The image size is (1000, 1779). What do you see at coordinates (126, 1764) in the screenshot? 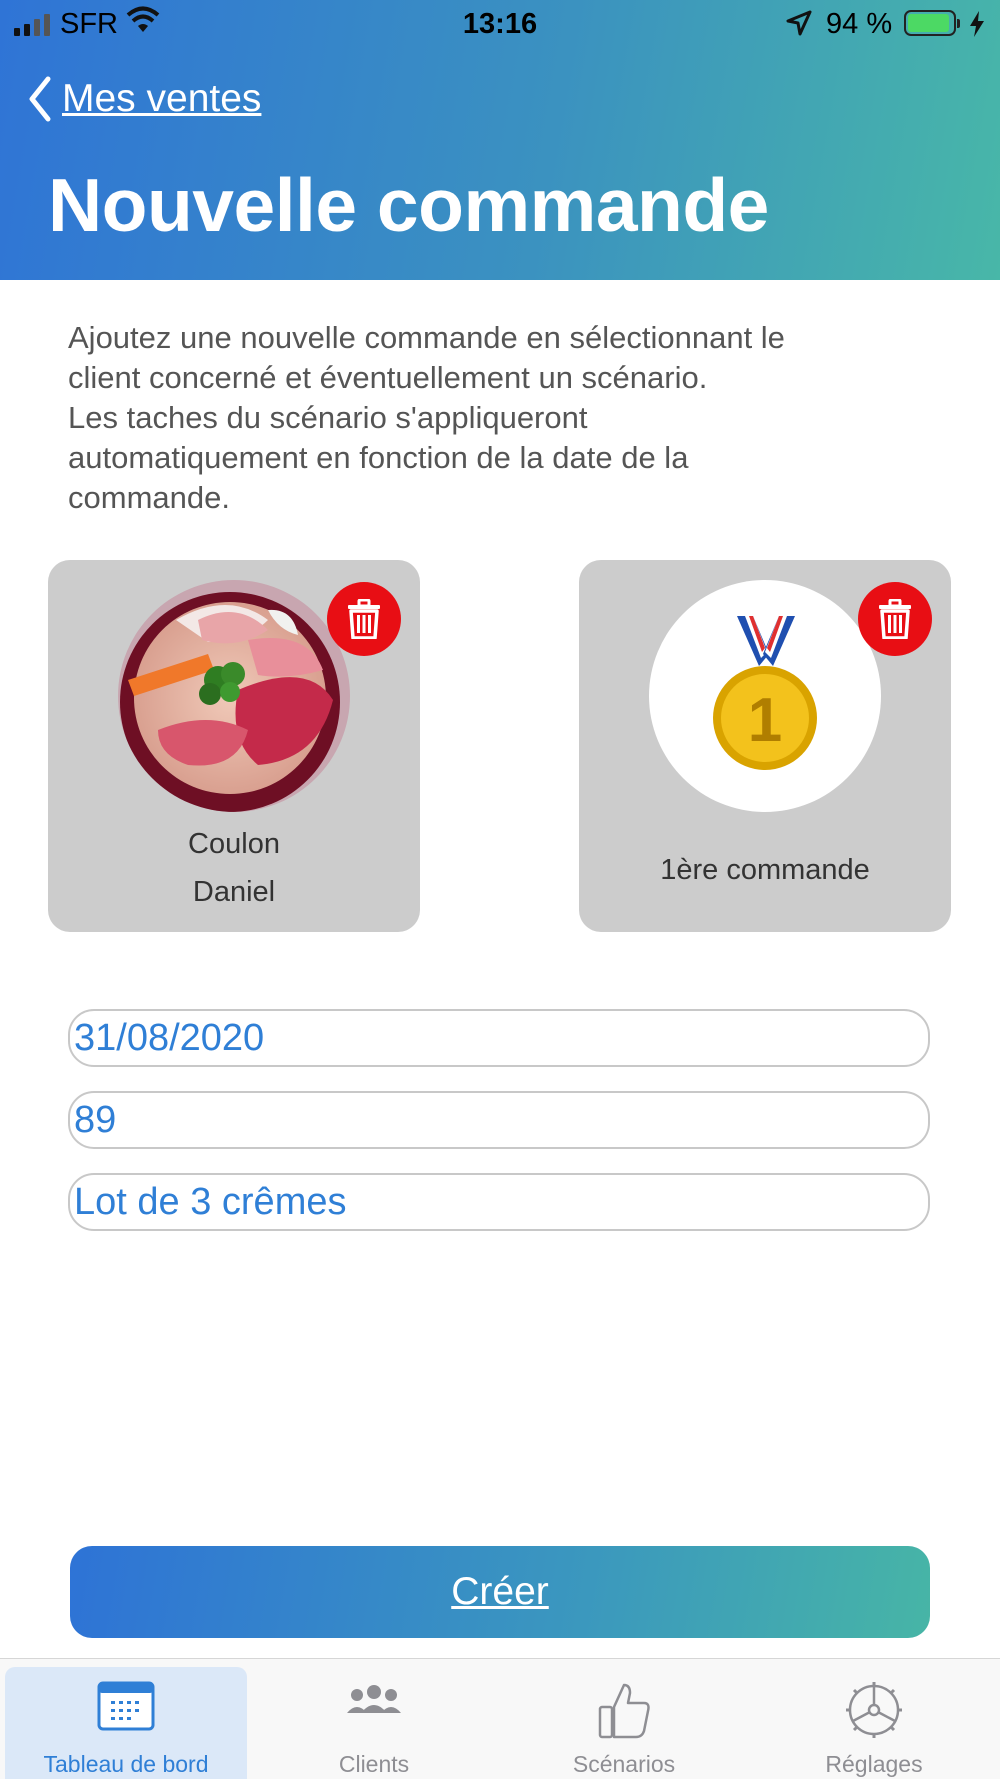
I see `tab-dashboard-label: Tableau de bord` at bounding box center [126, 1764].